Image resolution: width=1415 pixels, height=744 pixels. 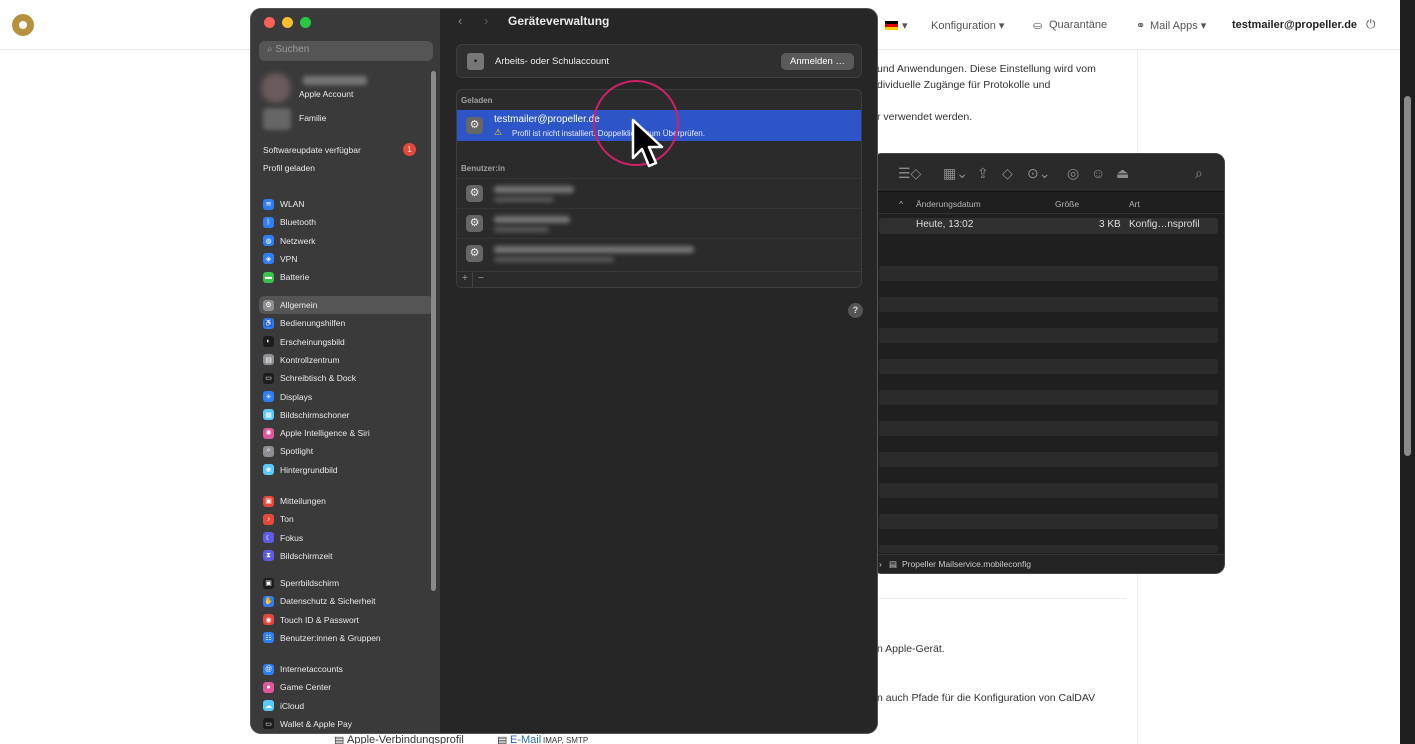 What do you see at coordinates (346, 360) in the screenshot?
I see `sidebar-item-kontrollzentrum: ▤ Kontrollzentrum` at bounding box center [346, 360].